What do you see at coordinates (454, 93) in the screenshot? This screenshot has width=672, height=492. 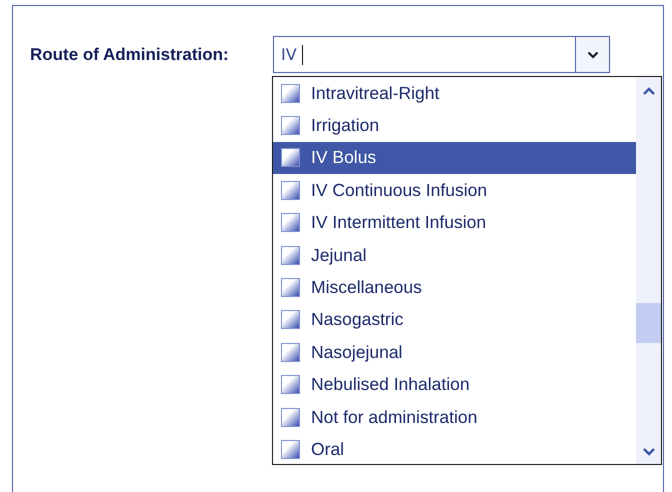 I see `list-option: Intravitreal-Right` at bounding box center [454, 93].